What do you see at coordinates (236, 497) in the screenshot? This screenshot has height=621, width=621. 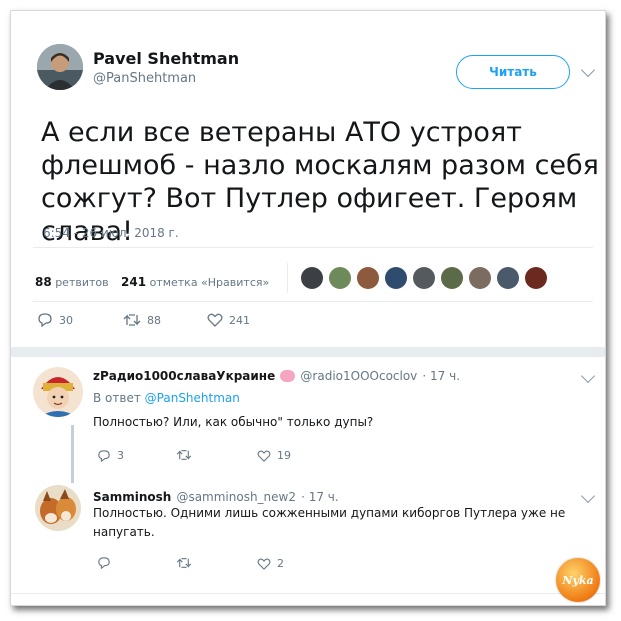 I see `reply-author-handle: @samminosh_new2` at bounding box center [236, 497].